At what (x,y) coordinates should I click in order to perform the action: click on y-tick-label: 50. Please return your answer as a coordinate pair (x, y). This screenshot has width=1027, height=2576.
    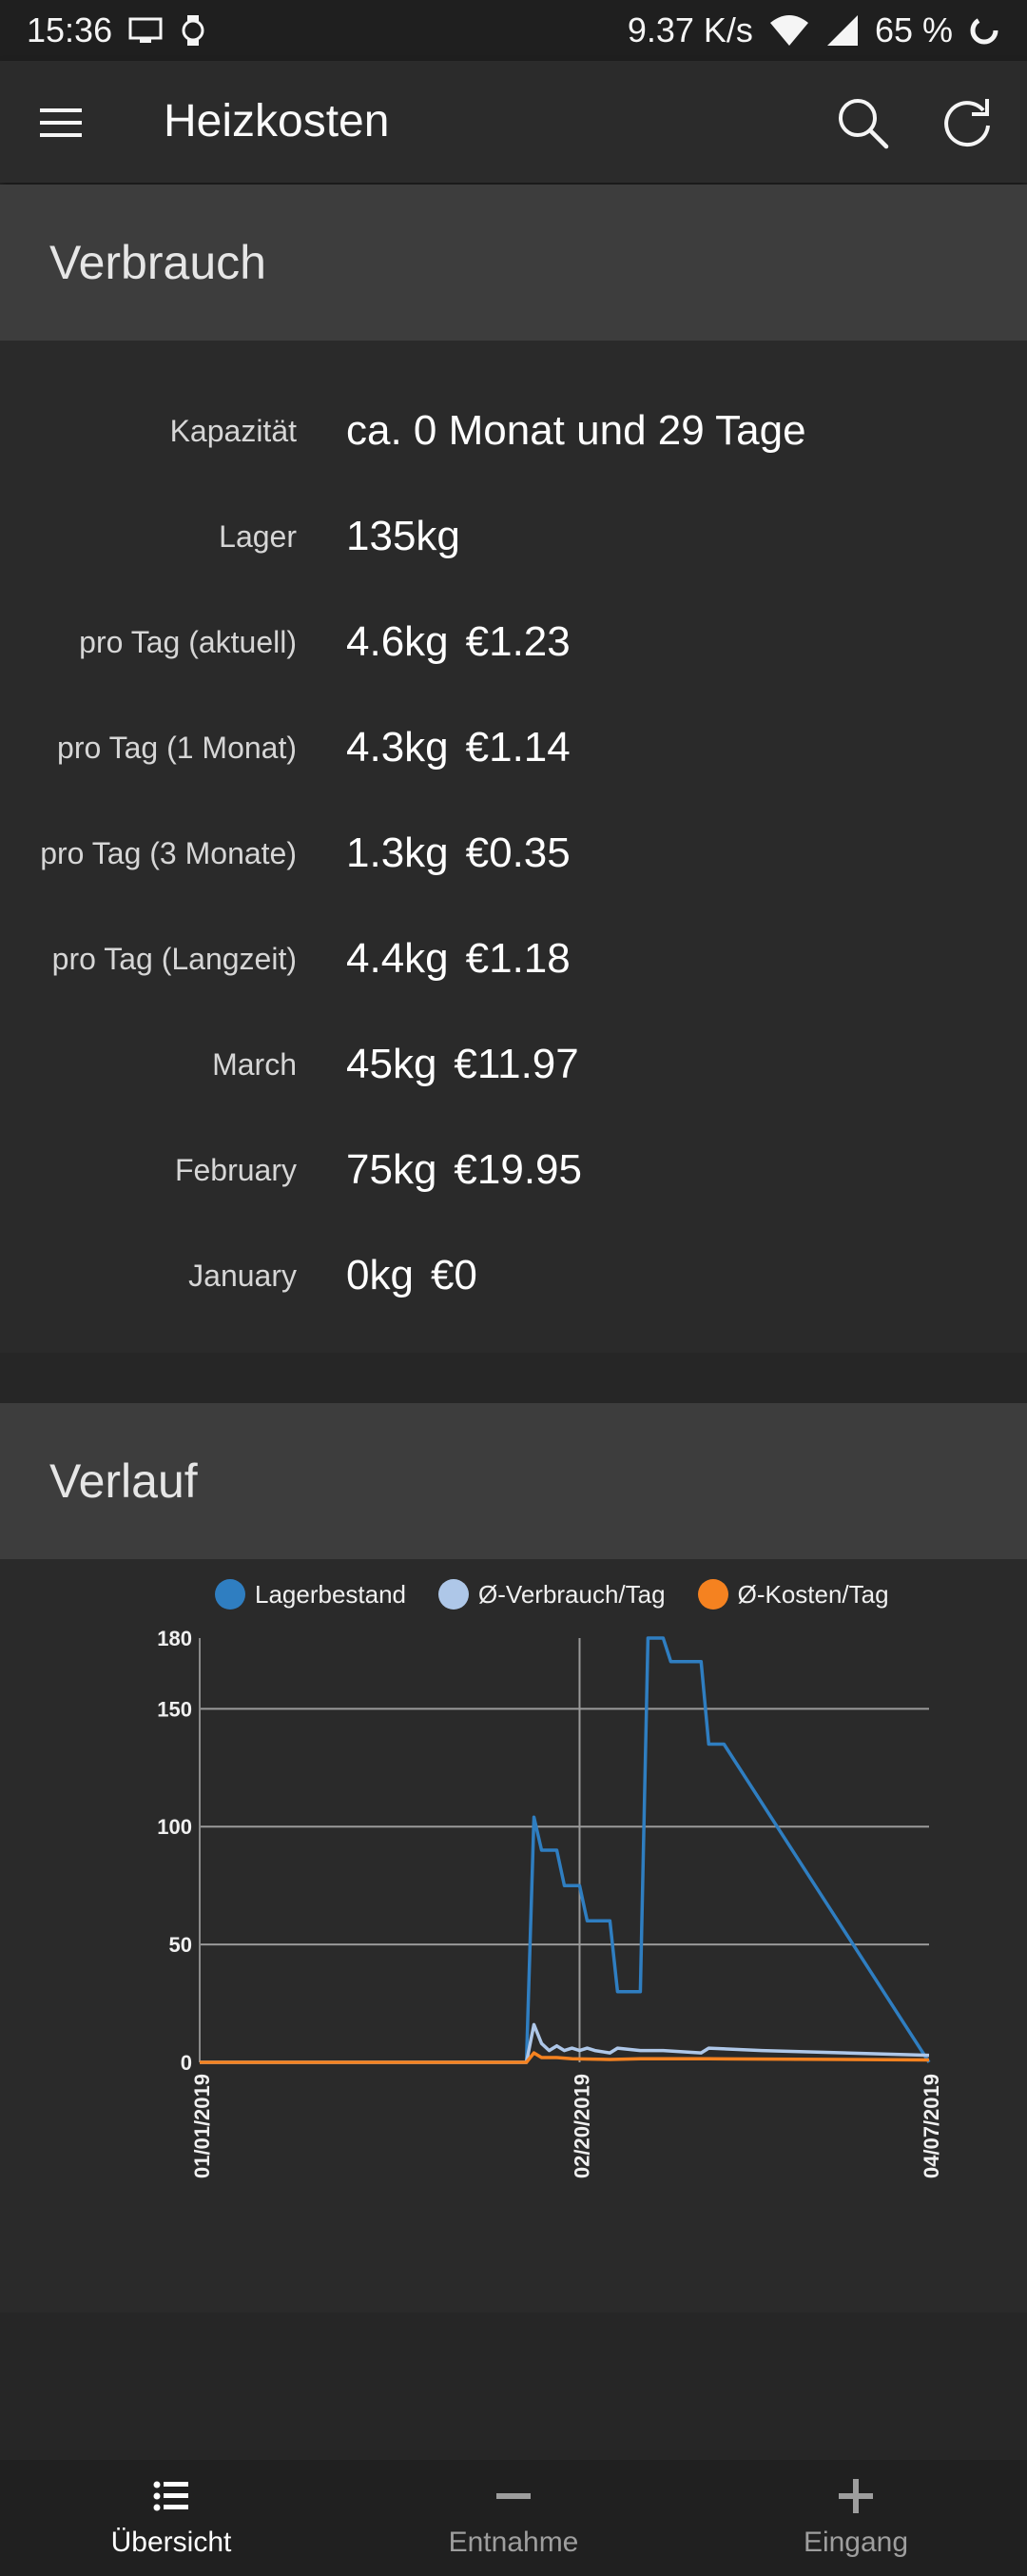
    Looking at the image, I should click on (181, 1945).